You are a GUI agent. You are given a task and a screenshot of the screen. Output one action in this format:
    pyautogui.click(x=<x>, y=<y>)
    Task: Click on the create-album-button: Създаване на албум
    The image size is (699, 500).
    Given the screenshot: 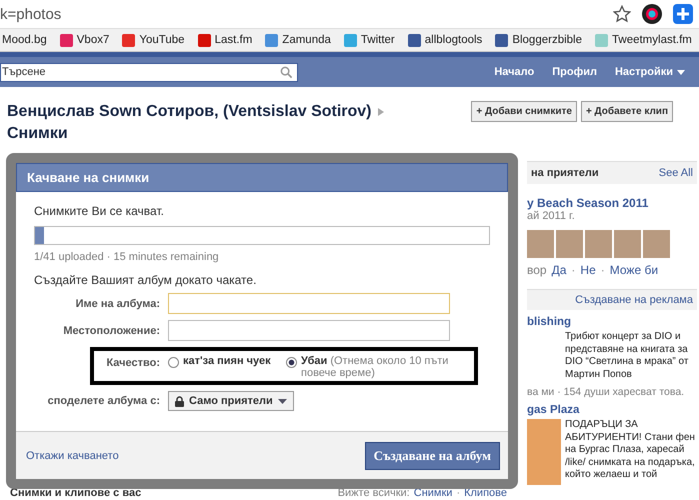 What is the action you would take?
    pyautogui.click(x=432, y=456)
    